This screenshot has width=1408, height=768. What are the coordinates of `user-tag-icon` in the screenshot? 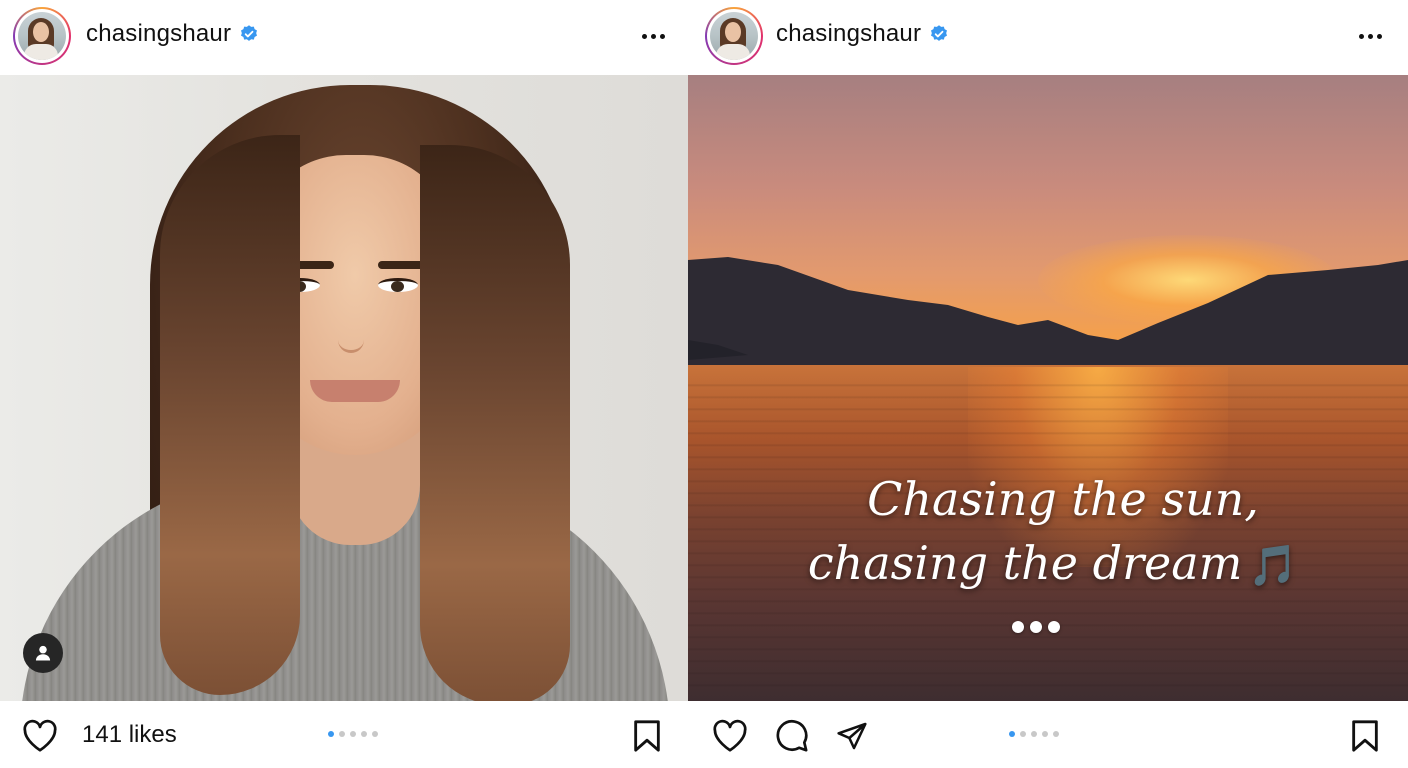 It's located at (43, 653).